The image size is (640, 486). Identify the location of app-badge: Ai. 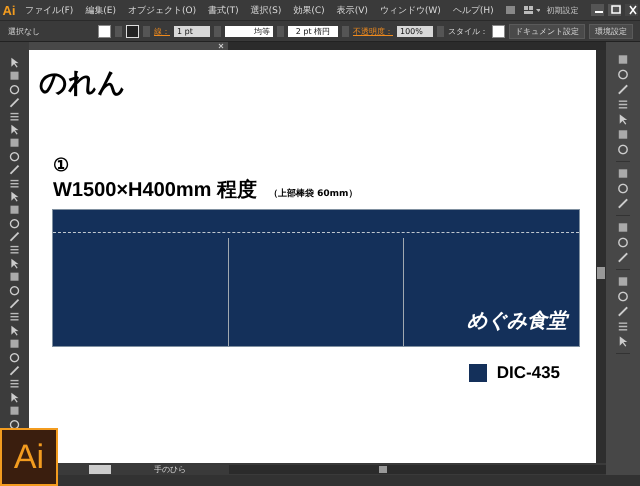
(29, 457).